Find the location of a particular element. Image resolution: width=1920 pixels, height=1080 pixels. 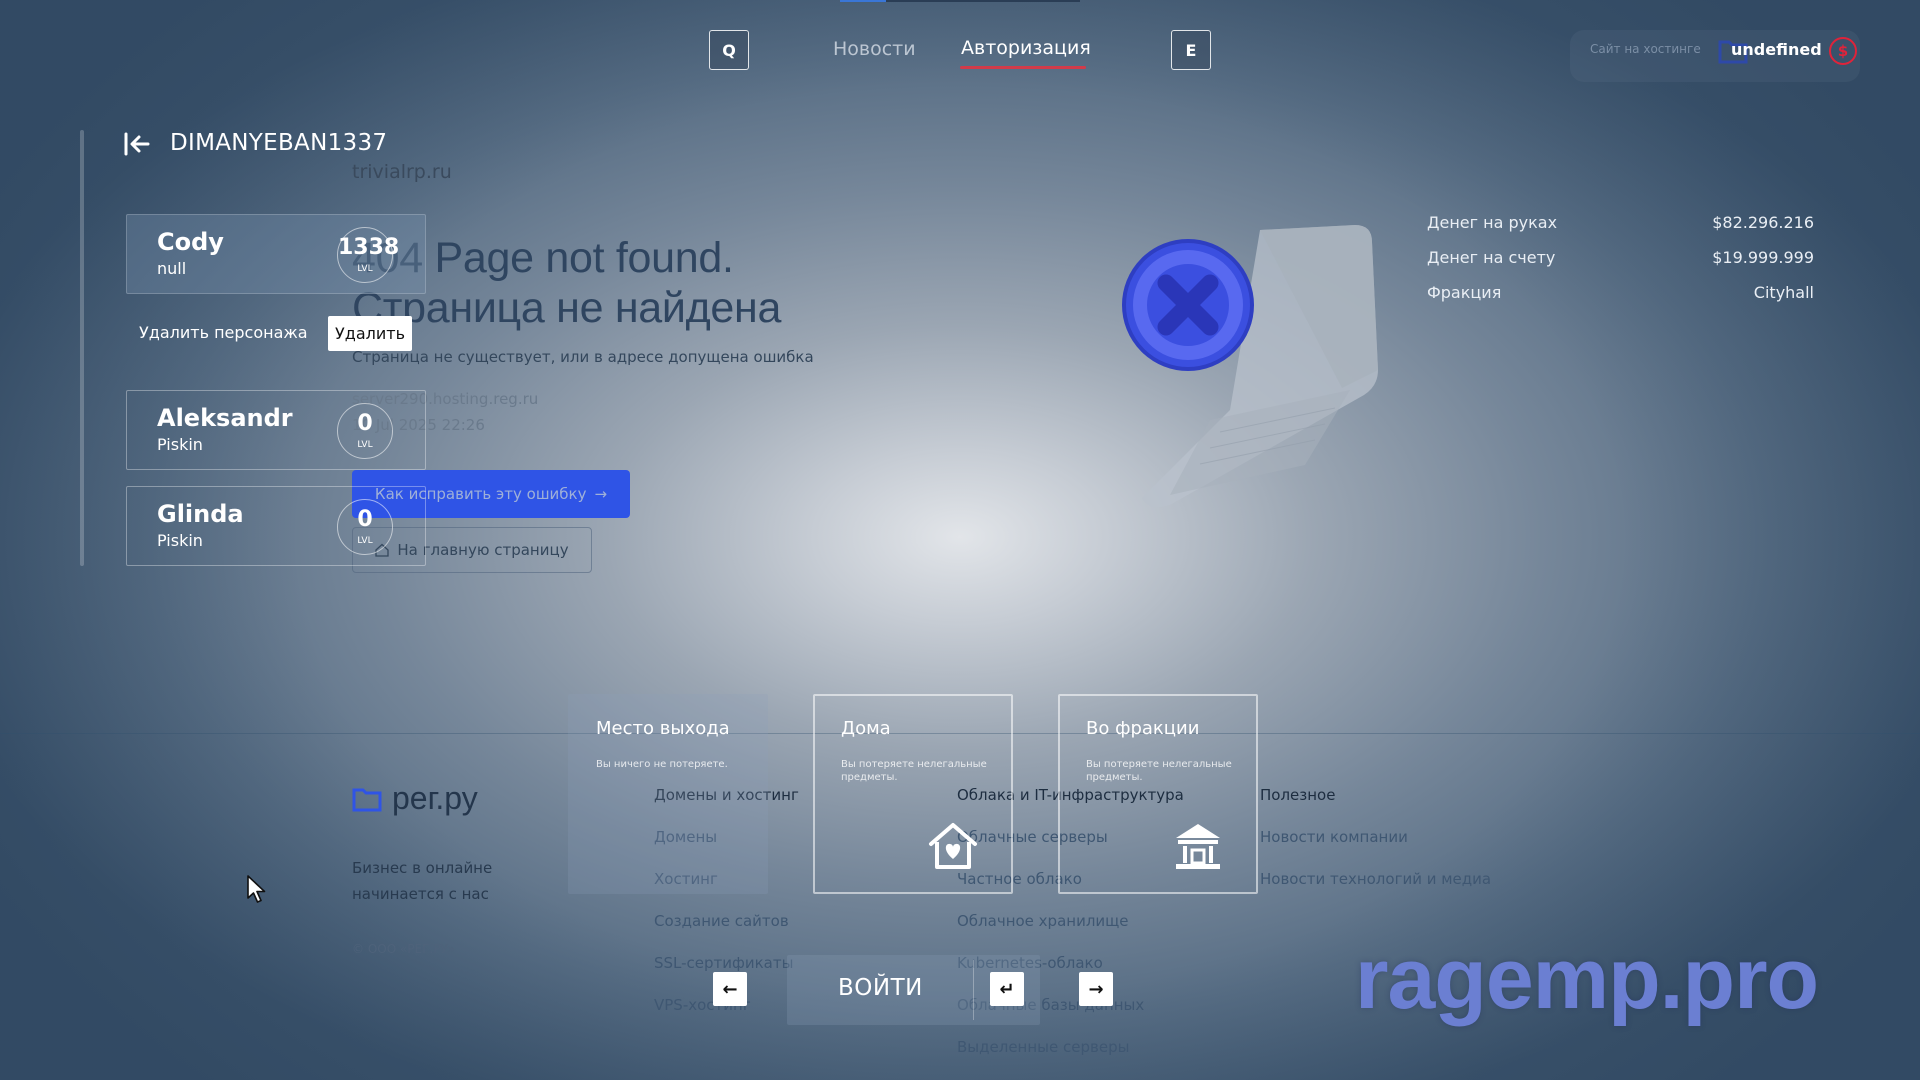

stat-row-bank: Денег на счету $19.999.999 is located at coordinates (1620, 265).